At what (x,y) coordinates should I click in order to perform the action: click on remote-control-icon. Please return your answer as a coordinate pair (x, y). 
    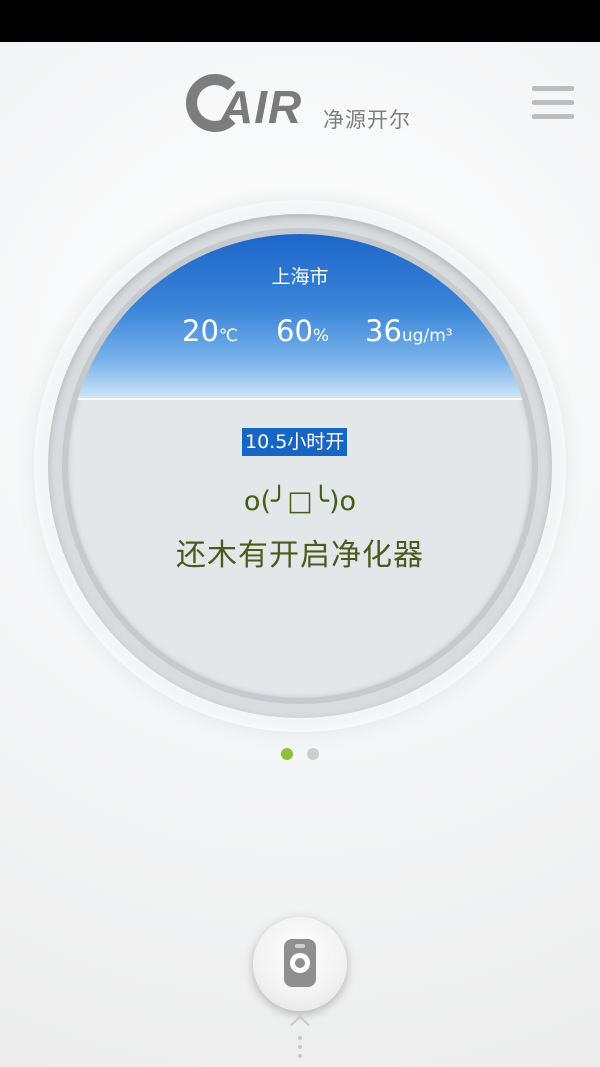
    Looking at the image, I should click on (300, 963).